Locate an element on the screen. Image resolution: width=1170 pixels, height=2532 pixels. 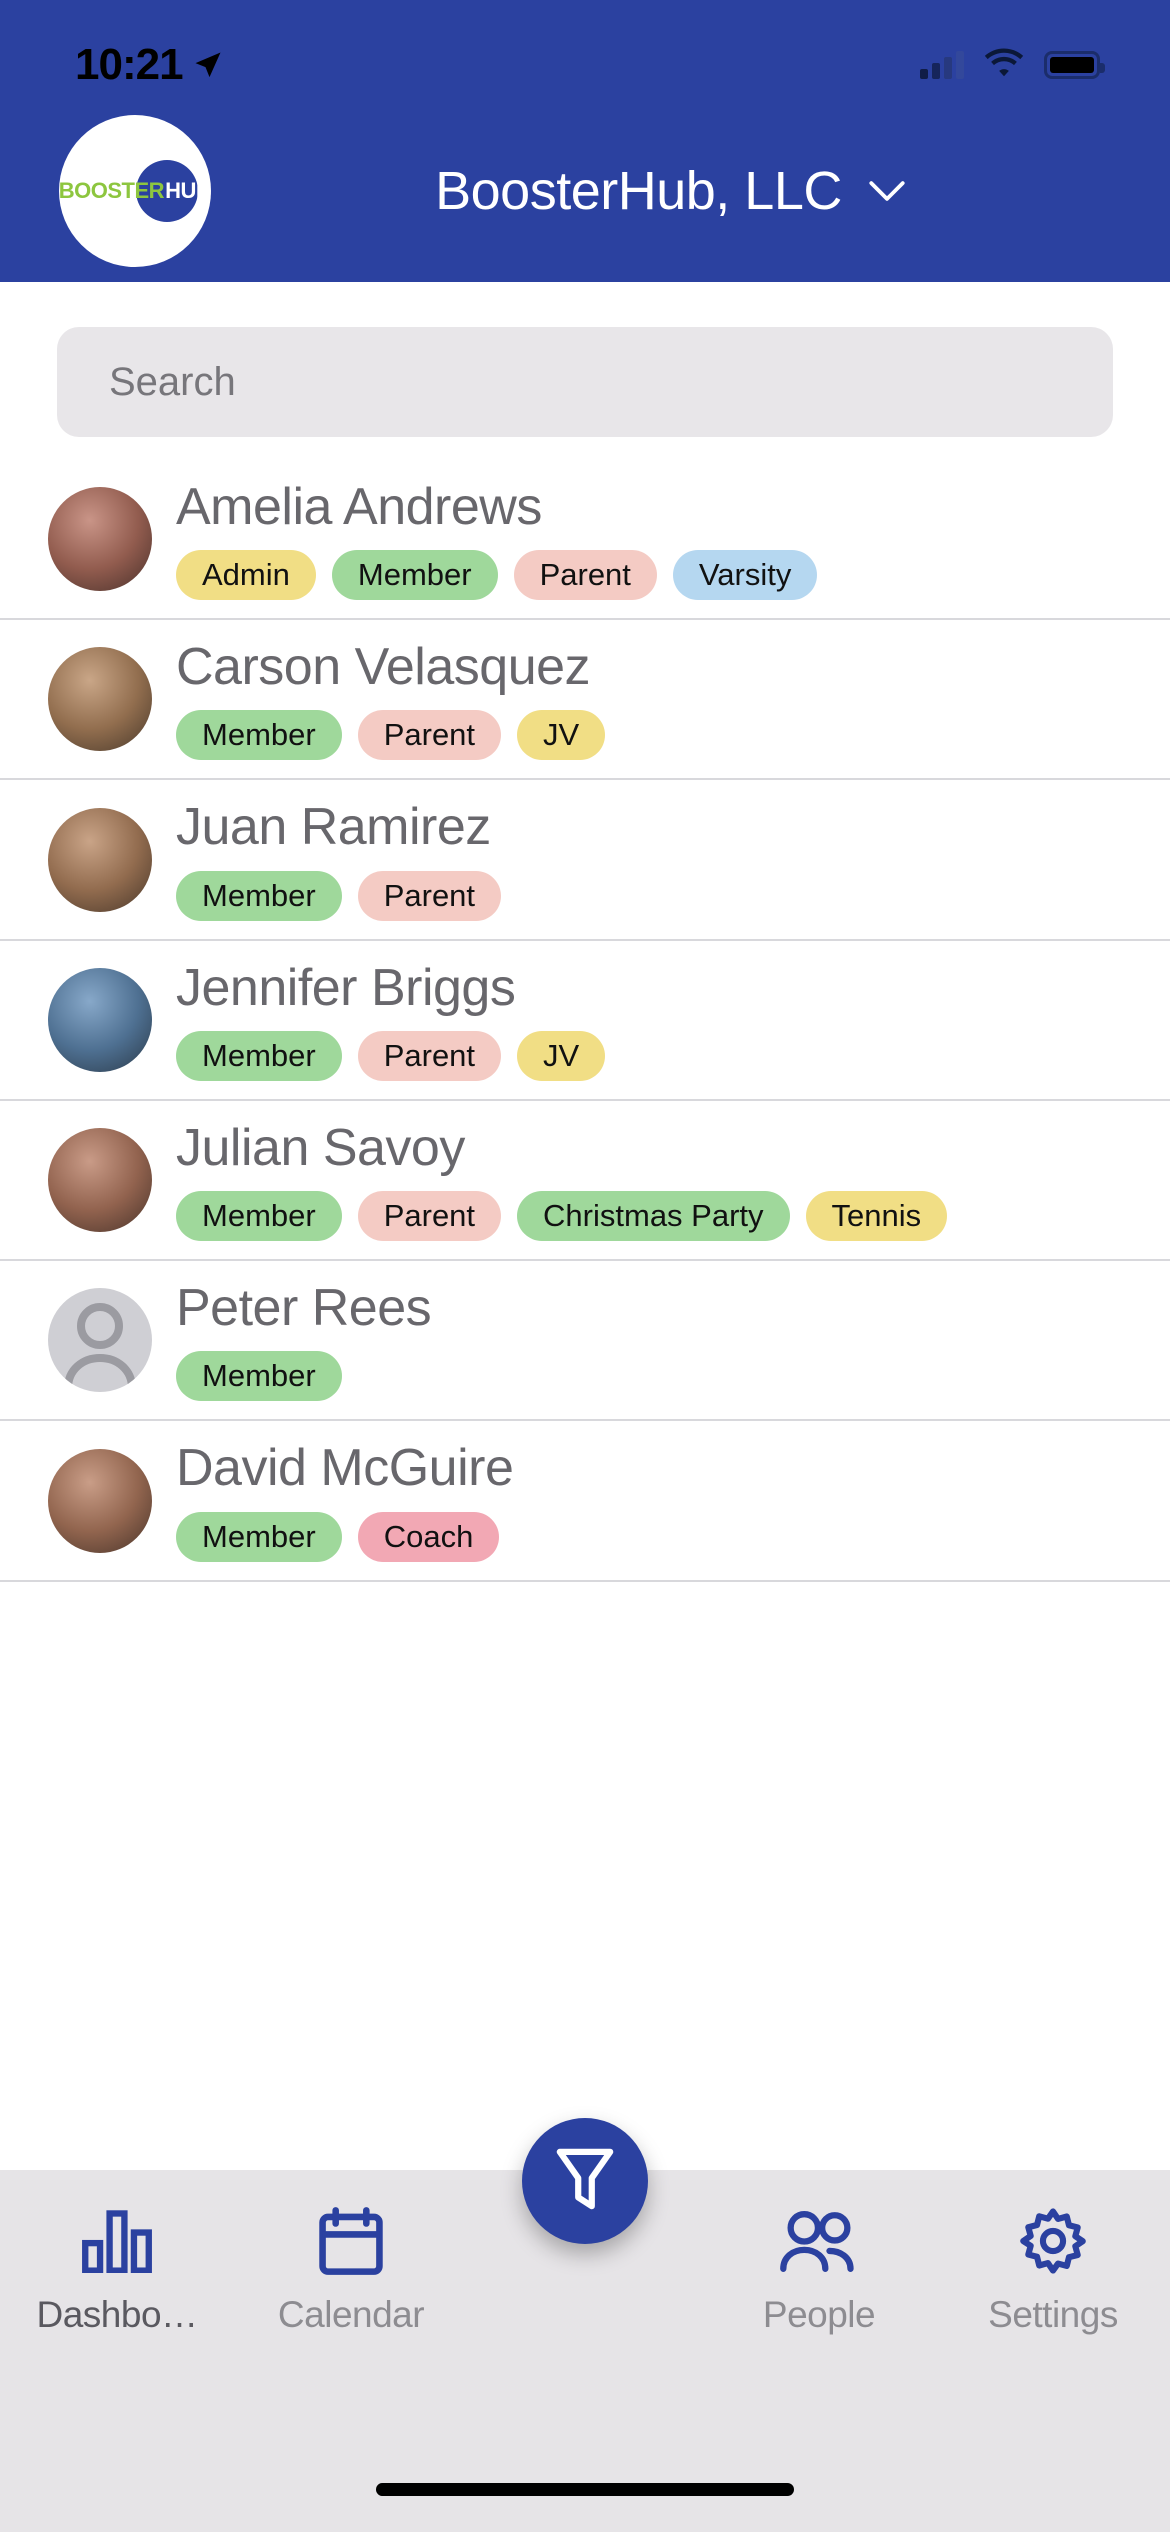
logo-text-booster: BOOSTER is located at coordinates (112, 190).